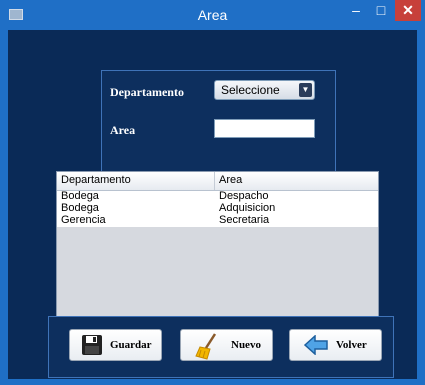 This screenshot has width=425, height=385. Describe the element at coordinates (305, 90) in the screenshot. I see `chevron-down-icon: ▼` at that location.